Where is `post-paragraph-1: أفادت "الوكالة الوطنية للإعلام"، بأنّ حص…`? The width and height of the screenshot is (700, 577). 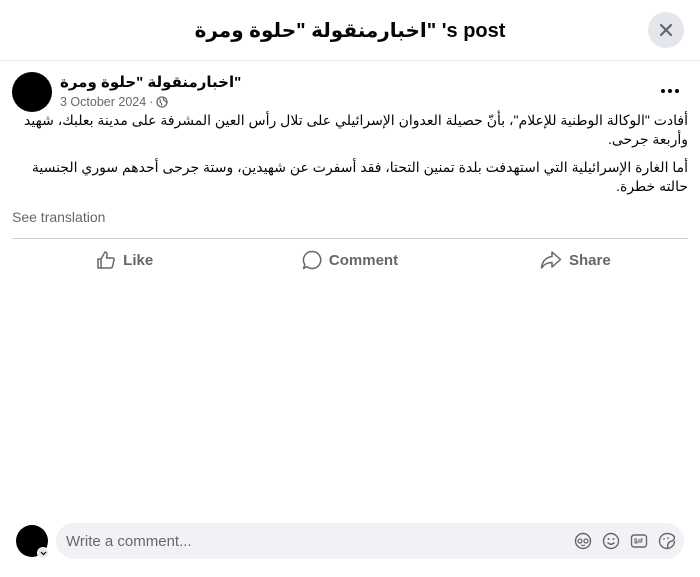
post-paragraph-1: أفادت "الوكالة الوطنية للإعلام"، بأنّ حص… is located at coordinates (356, 129).